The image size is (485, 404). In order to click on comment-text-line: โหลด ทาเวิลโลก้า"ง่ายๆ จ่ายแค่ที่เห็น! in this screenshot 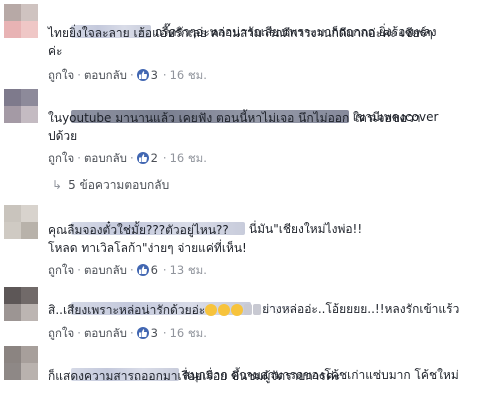, I will do `click(147, 248)`.